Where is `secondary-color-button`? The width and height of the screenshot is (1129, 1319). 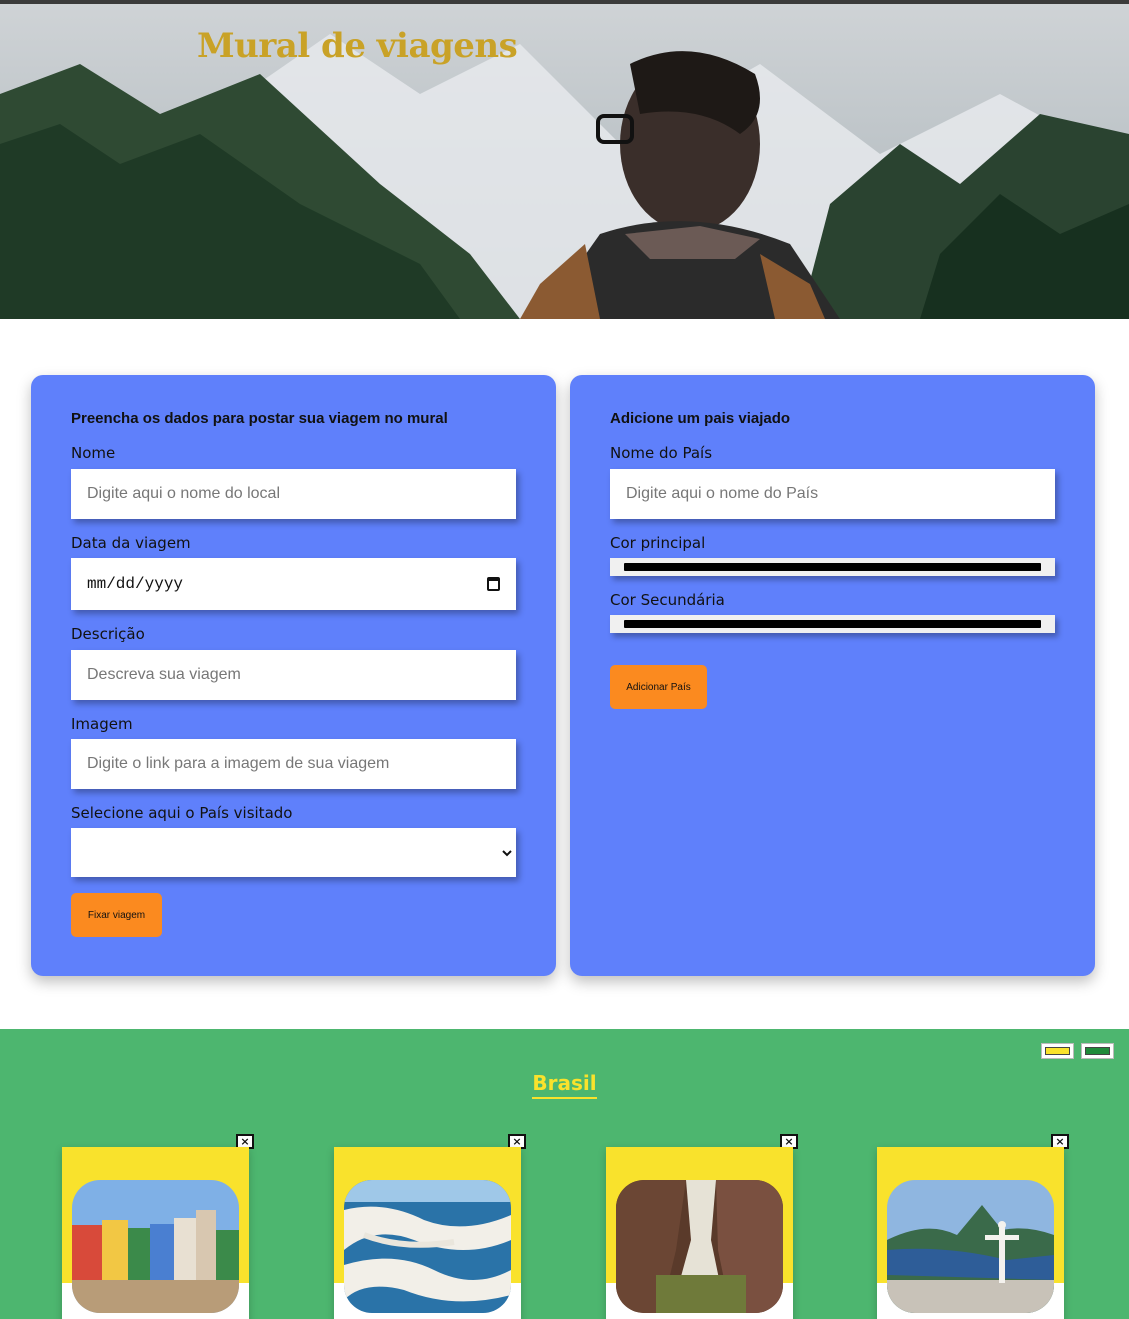 secondary-color-button is located at coordinates (1097, 1051).